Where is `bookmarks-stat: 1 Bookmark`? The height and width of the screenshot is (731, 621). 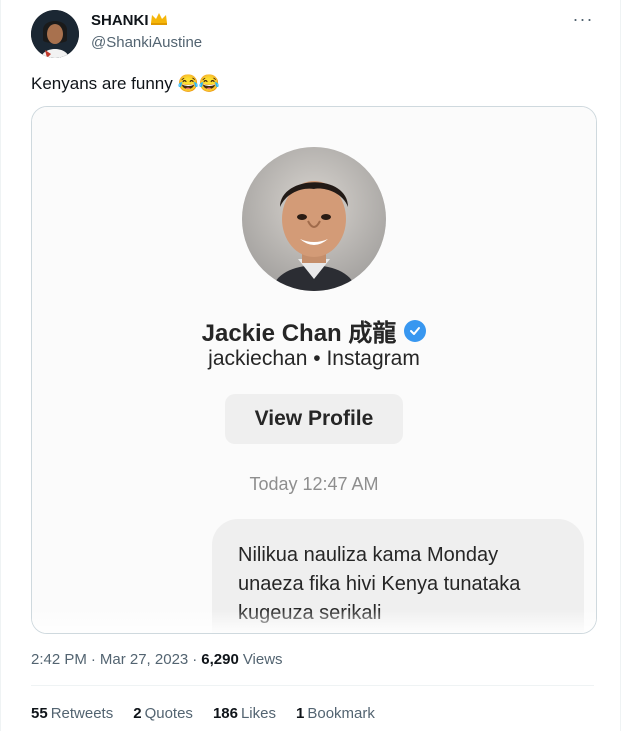 bookmarks-stat: 1 Bookmark is located at coordinates (335, 713).